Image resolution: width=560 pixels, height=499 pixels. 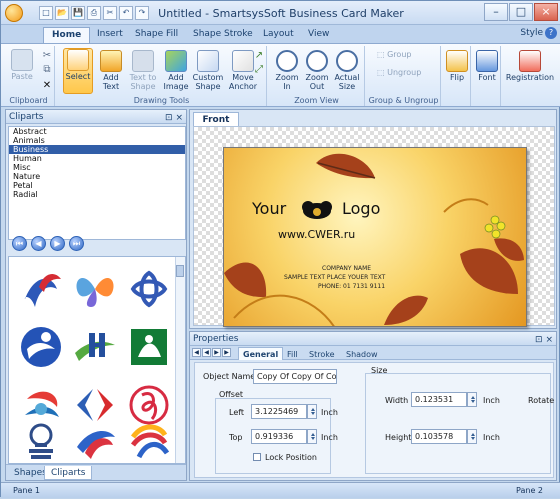 I want to click on tab-view: View, so click(x=318, y=35).